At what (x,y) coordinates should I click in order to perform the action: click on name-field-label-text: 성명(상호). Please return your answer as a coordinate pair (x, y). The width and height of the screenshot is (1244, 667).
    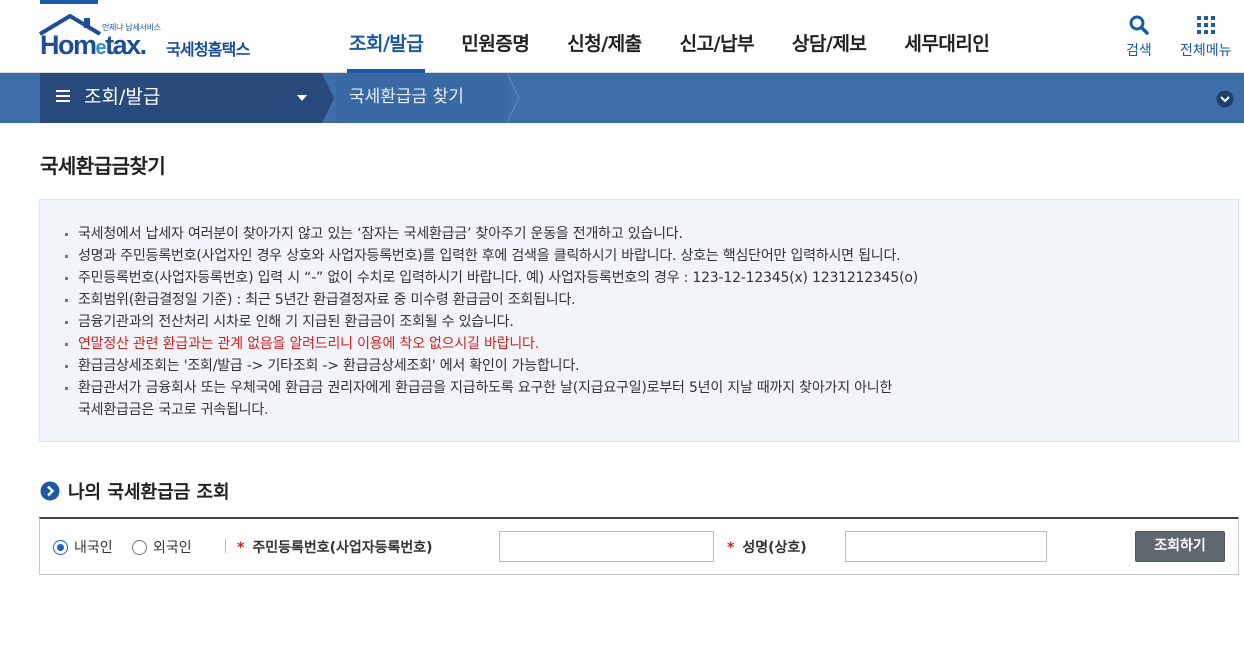
    Looking at the image, I should click on (774, 548).